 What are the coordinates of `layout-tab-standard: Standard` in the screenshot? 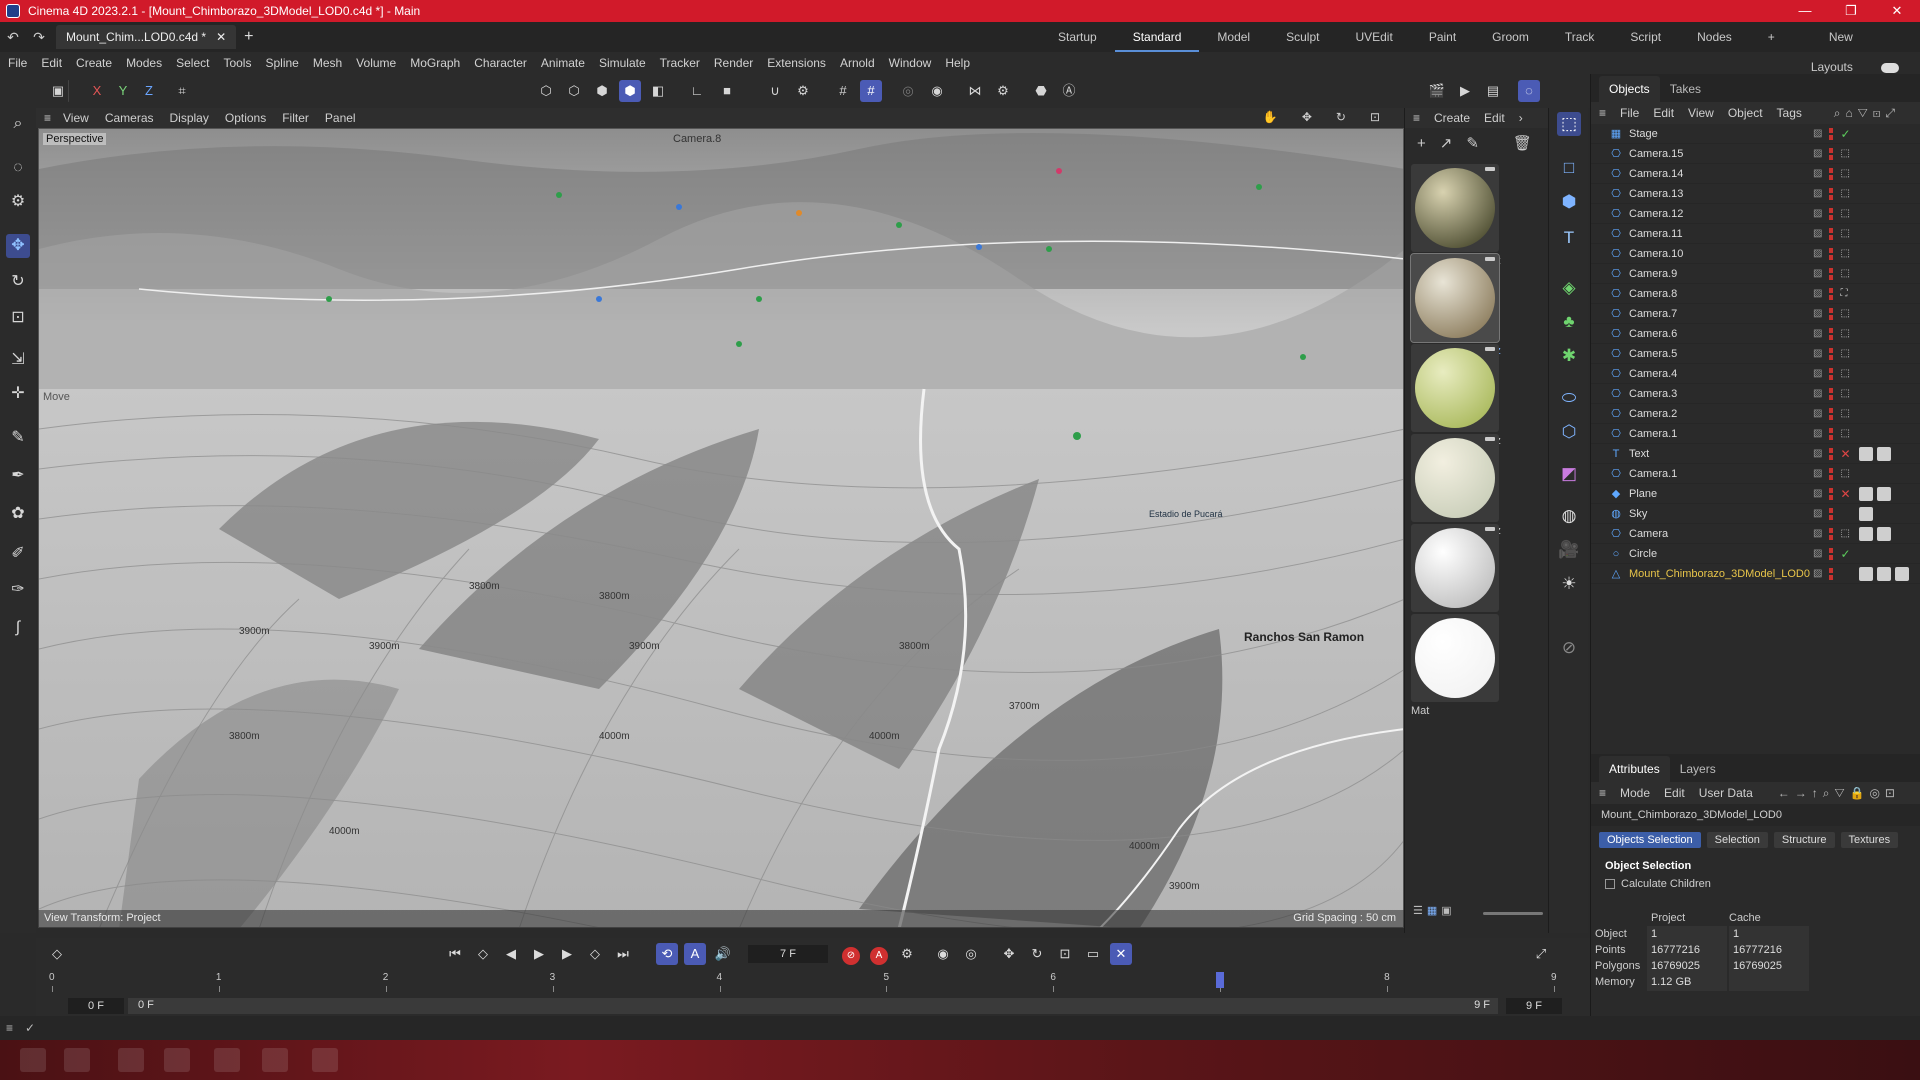 It's located at (1157, 37).